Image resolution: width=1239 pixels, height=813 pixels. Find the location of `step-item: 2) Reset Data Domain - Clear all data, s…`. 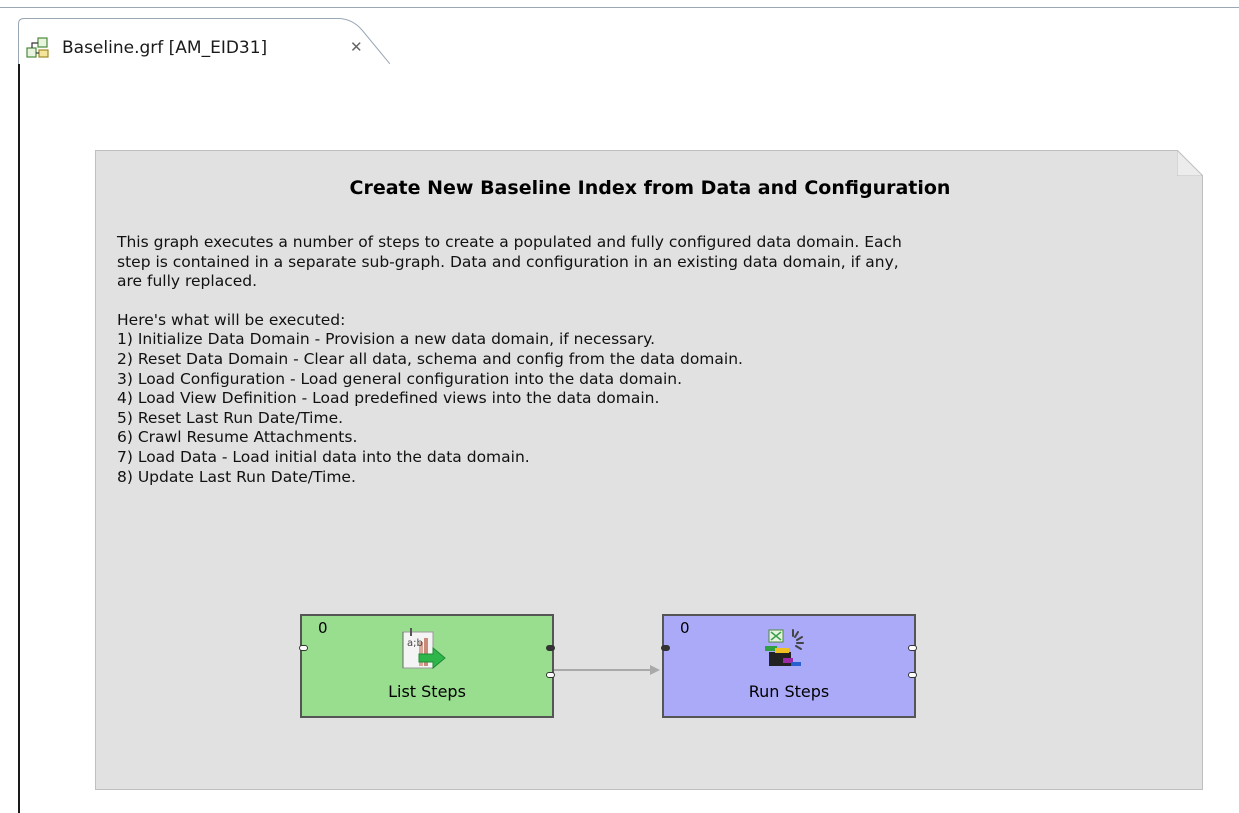

step-item: 2) Reset Data Domain - Clear all data, s… is located at coordinates (430, 358).